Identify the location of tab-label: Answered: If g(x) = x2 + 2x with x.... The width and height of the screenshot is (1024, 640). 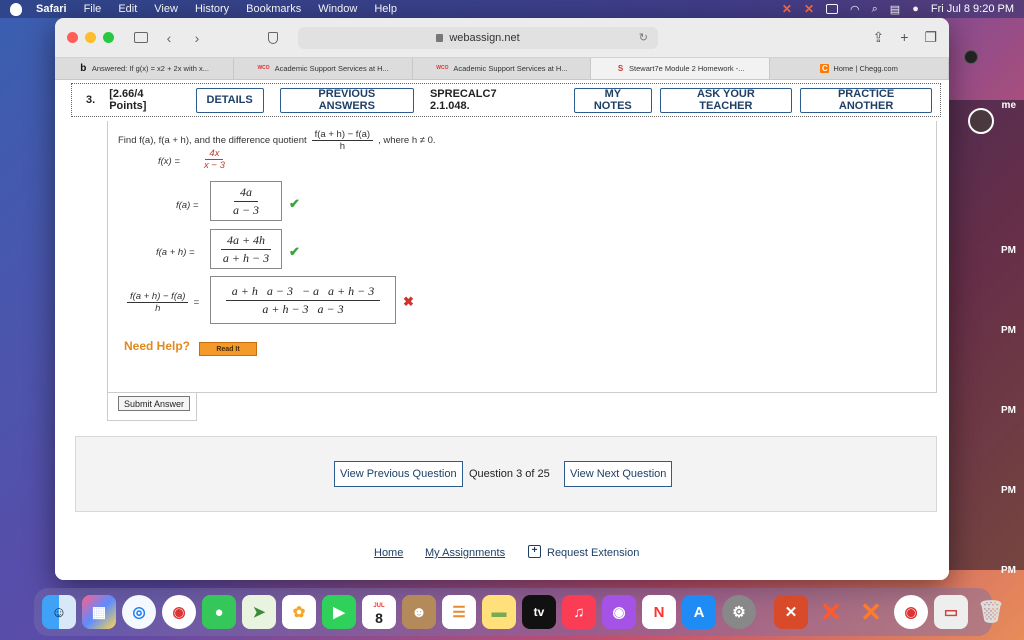
(150, 68).